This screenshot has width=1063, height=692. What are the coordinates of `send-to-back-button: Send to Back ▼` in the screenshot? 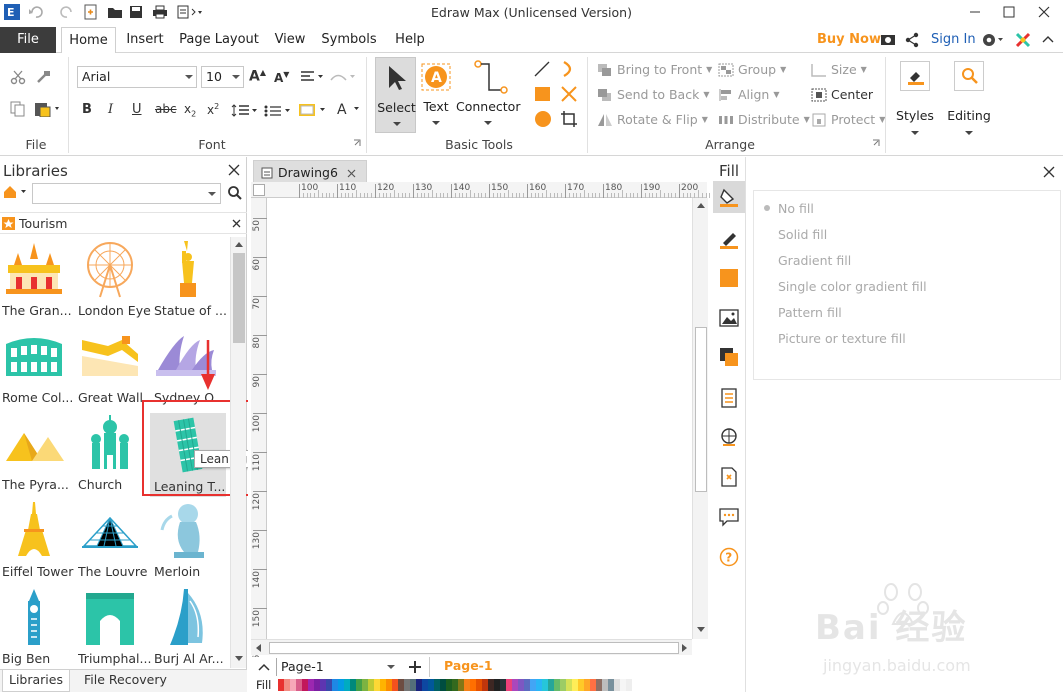 It's located at (653, 94).